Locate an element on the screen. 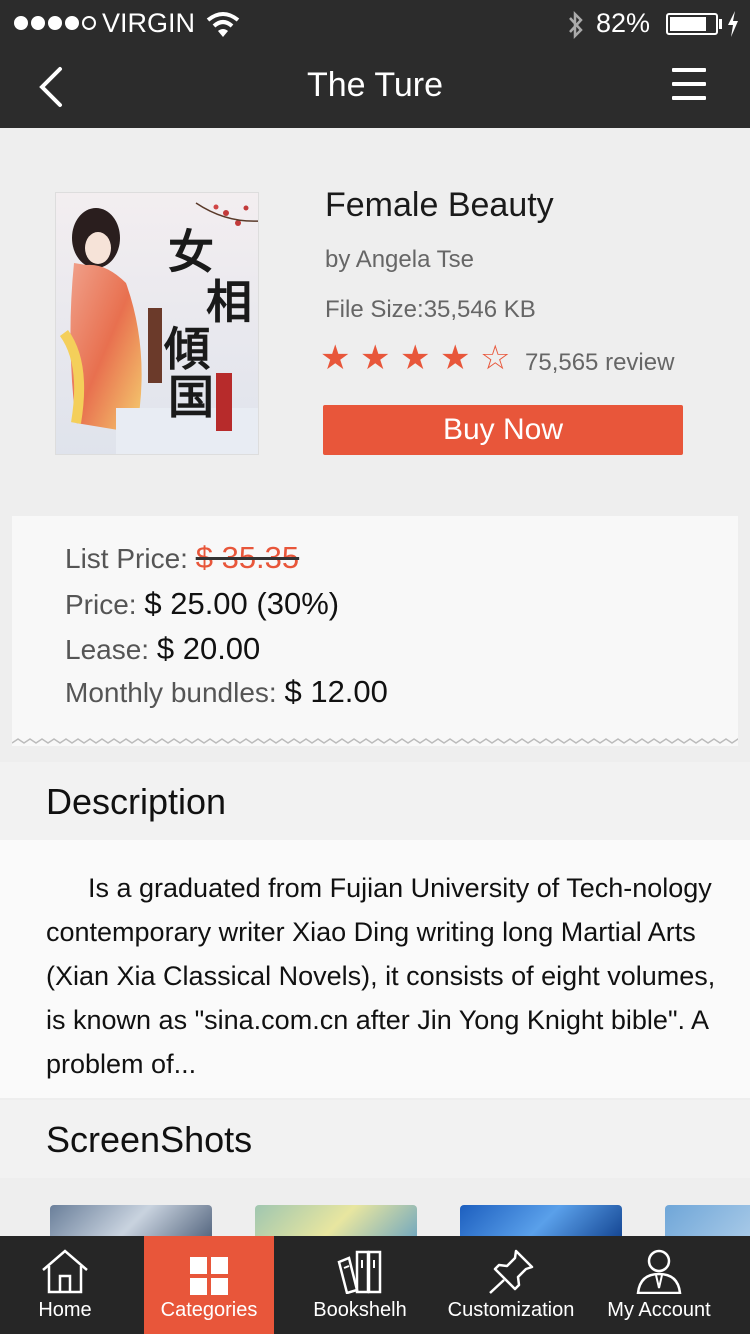 This screenshot has height=1334, width=750. svg-text: 女 is located at coordinates (191, 252).